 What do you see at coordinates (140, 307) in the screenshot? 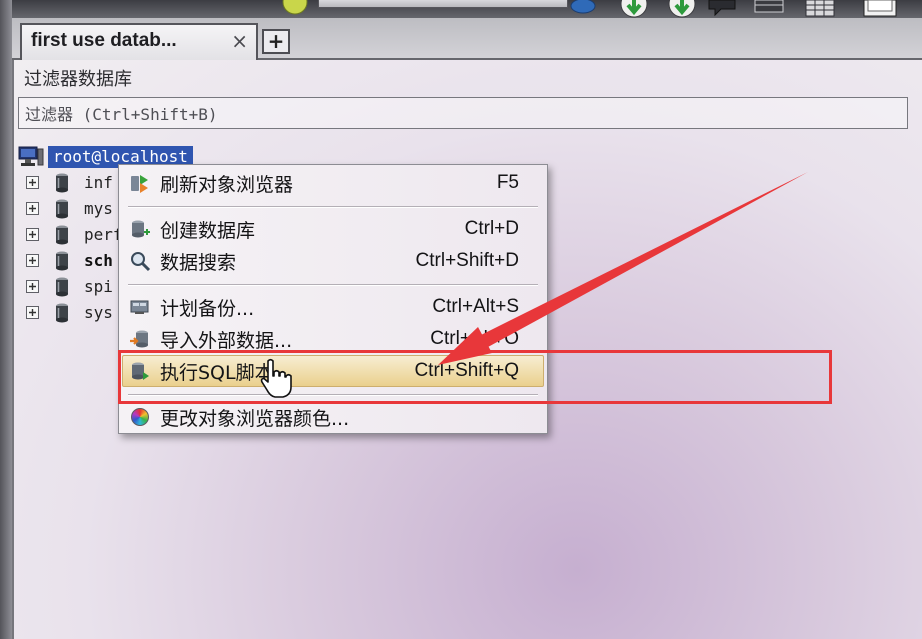
I see `schedule-backup-icon` at bounding box center [140, 307].